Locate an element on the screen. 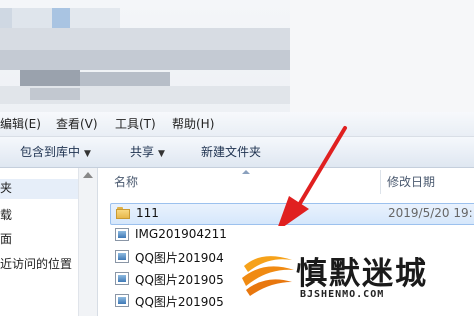 Image resolution: width=474 pixels, height=316 pixels. watermark: 慎默迷城 BJSHENMO.COM is located at coordinates (350, 271).